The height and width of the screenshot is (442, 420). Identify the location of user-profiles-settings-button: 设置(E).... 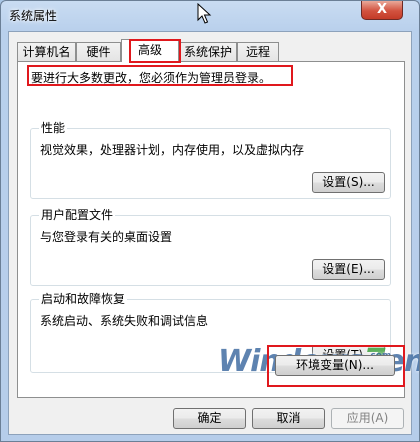
(348, 269).